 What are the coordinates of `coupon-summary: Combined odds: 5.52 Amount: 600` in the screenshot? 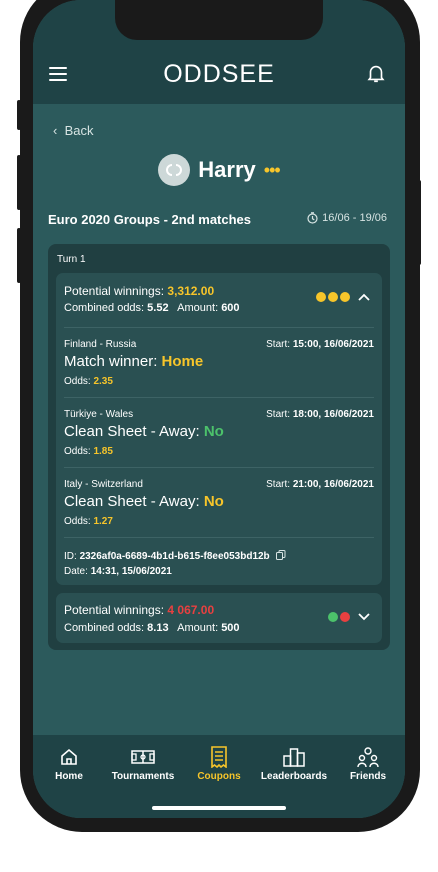 It's located at (152, 308).